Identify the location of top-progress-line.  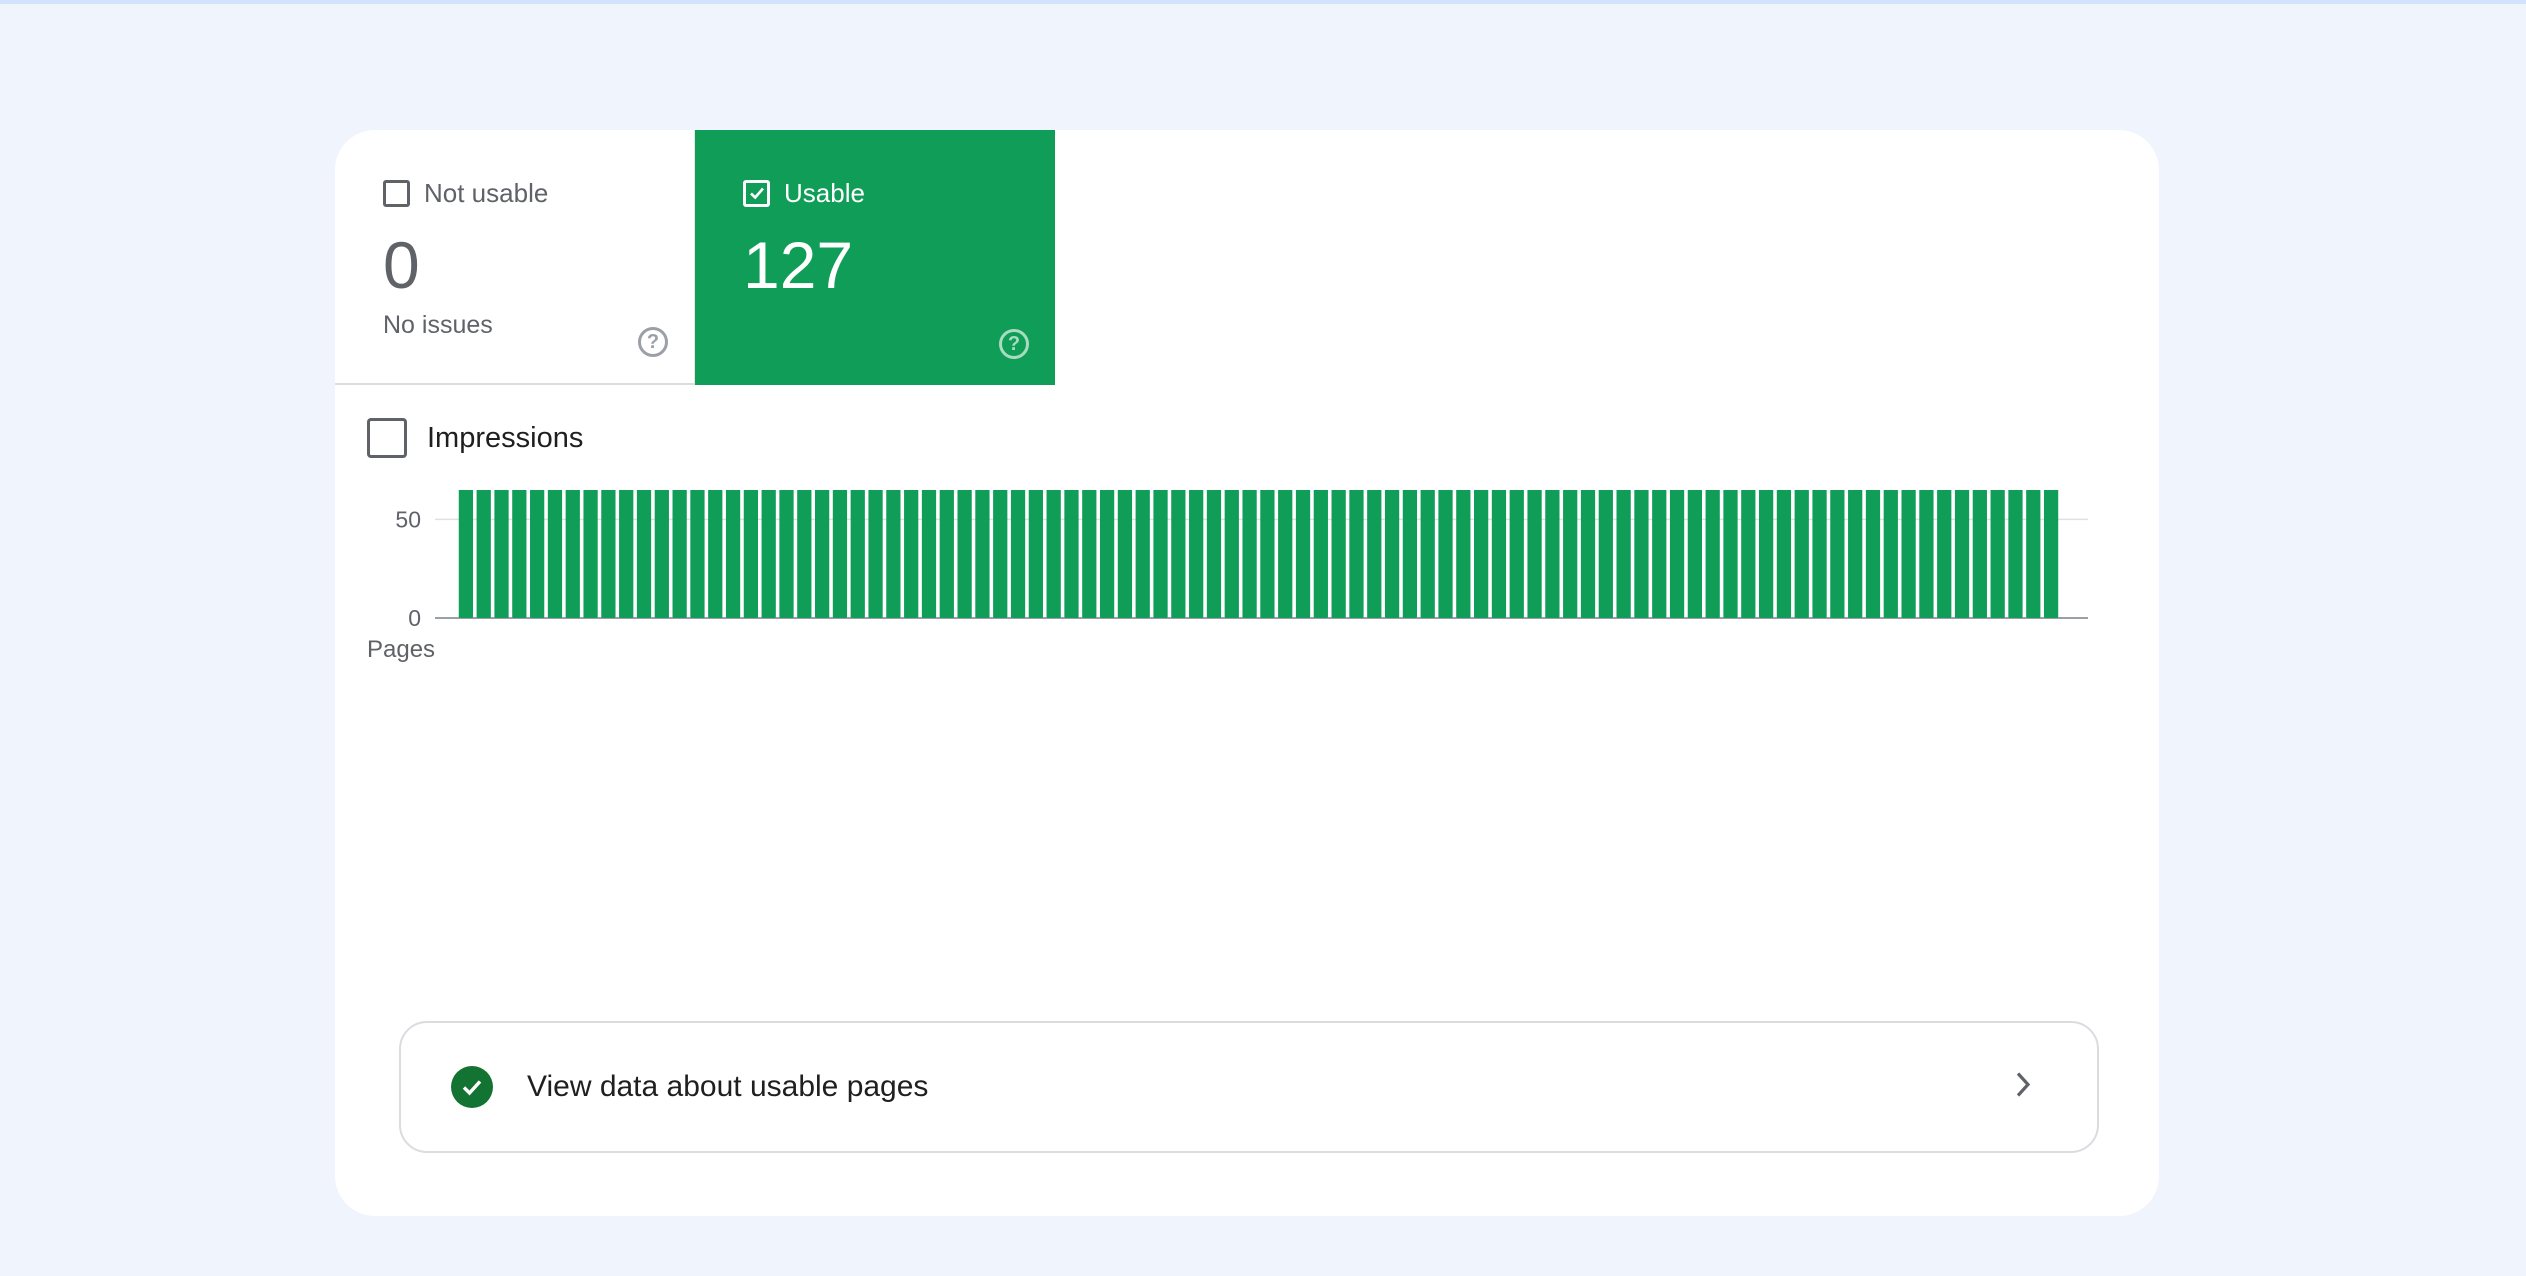
(1263, 2).